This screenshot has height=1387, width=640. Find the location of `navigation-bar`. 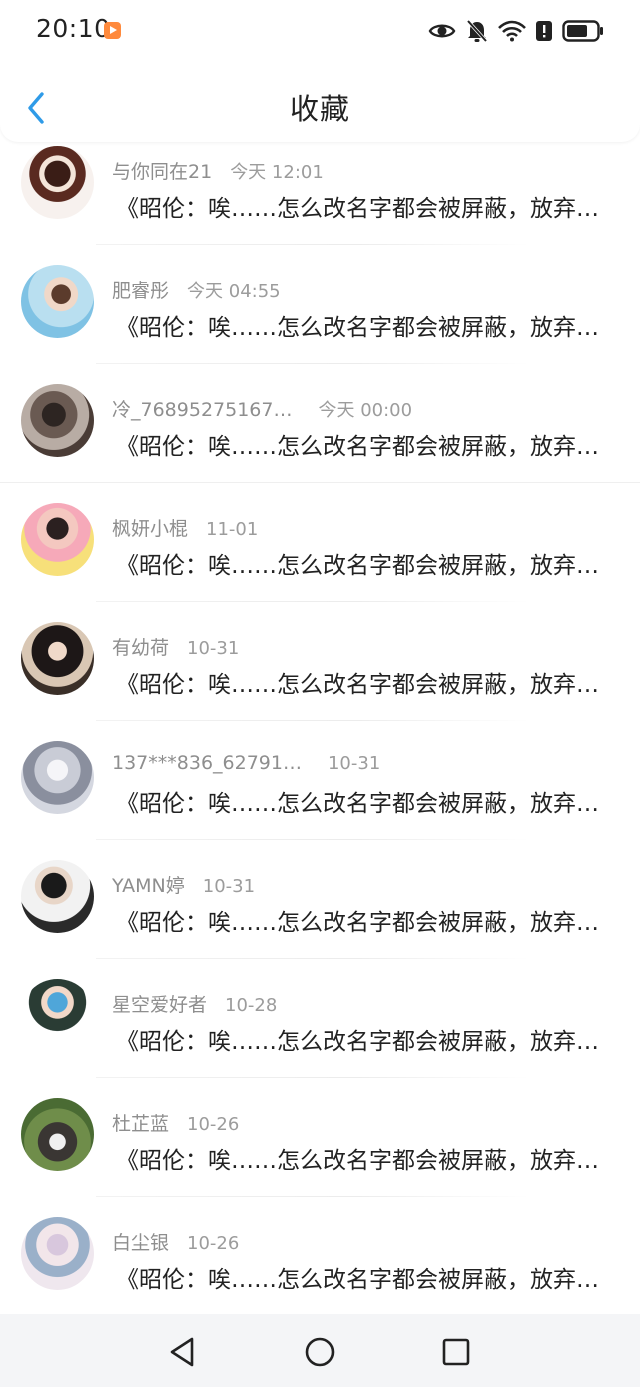

navigation-bar is located at coordinates (320, 1350).